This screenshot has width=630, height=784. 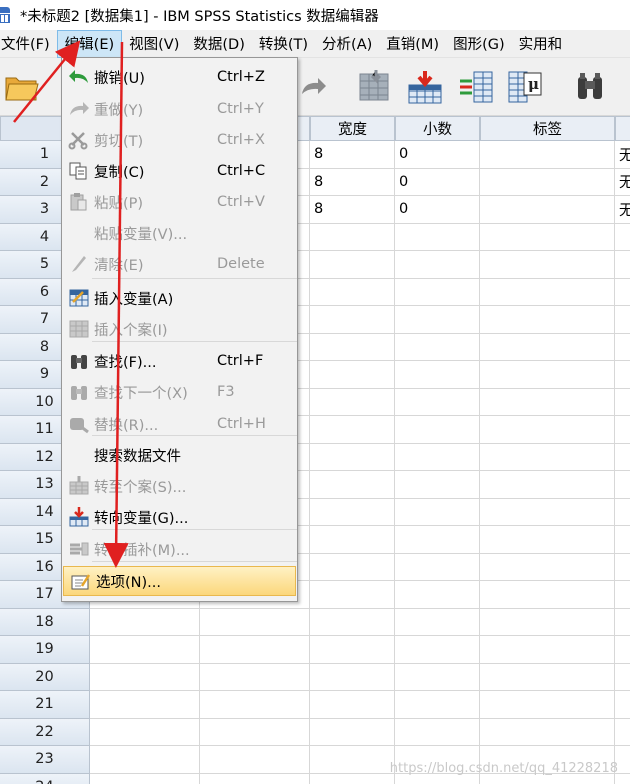 I want to click on menu-utilities: 实用和, so click(x=541, y=44).